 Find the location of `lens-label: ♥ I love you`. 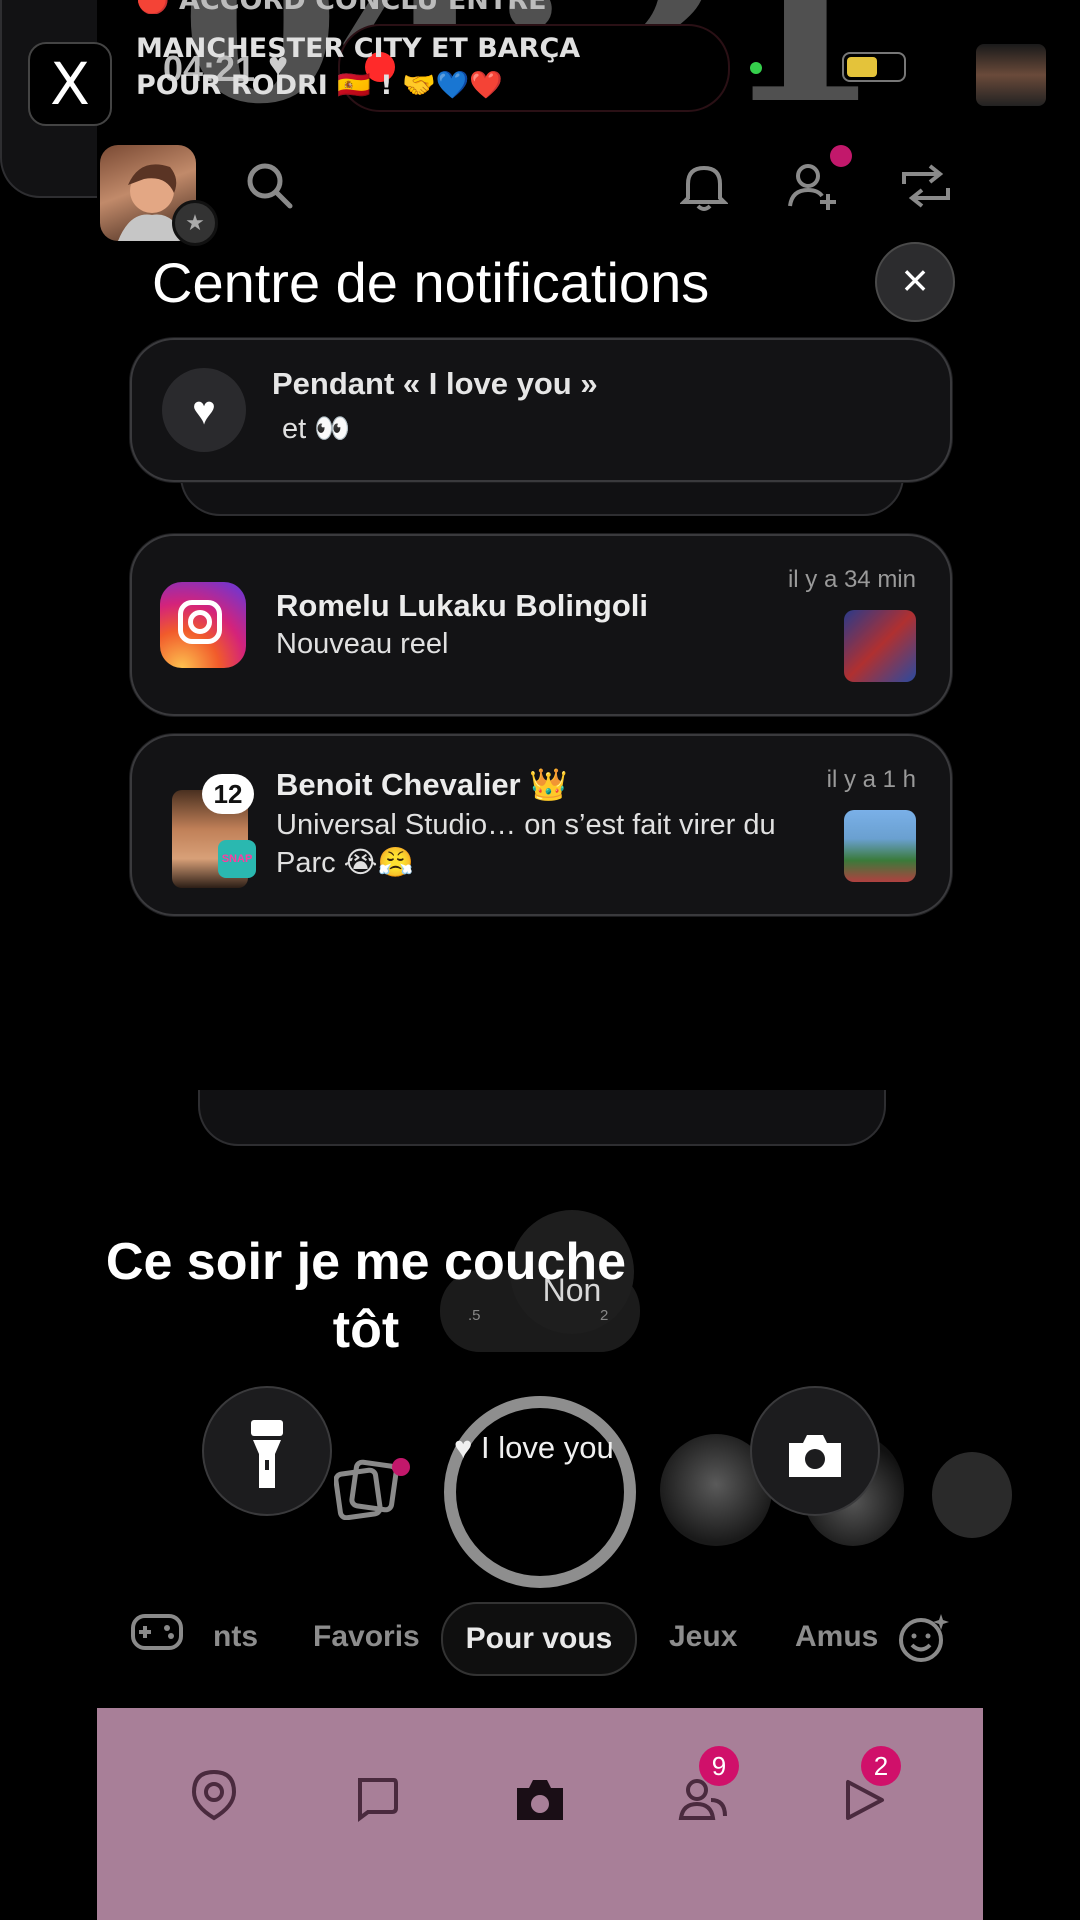

lens-label: ♥ I love you is located at coordinates (534, 1447).